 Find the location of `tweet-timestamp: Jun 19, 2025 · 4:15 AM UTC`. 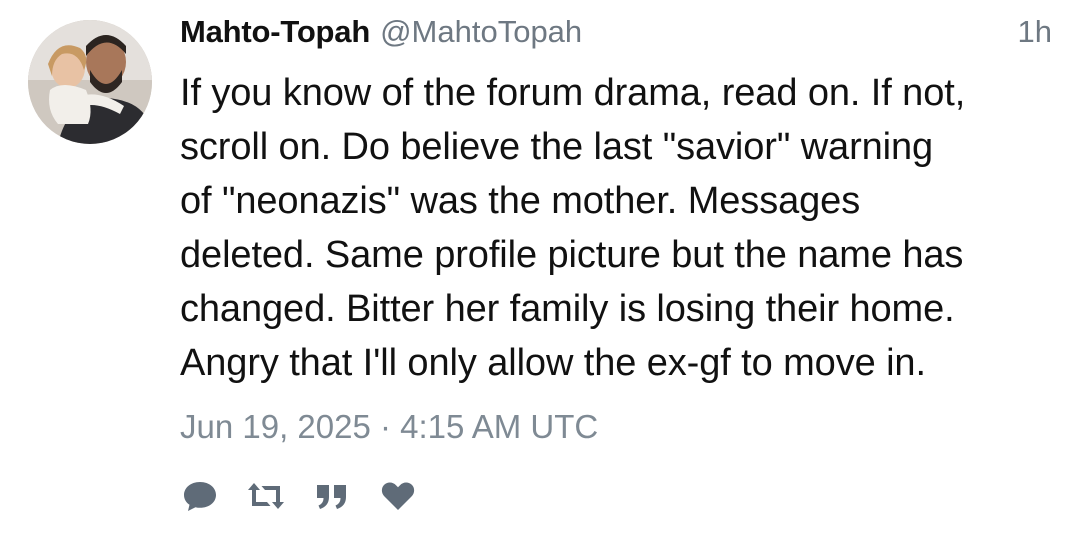

tweet-timestamp: Jun 19, 2025 · 4:15 AM UTC is located at coordinates (389, 427).